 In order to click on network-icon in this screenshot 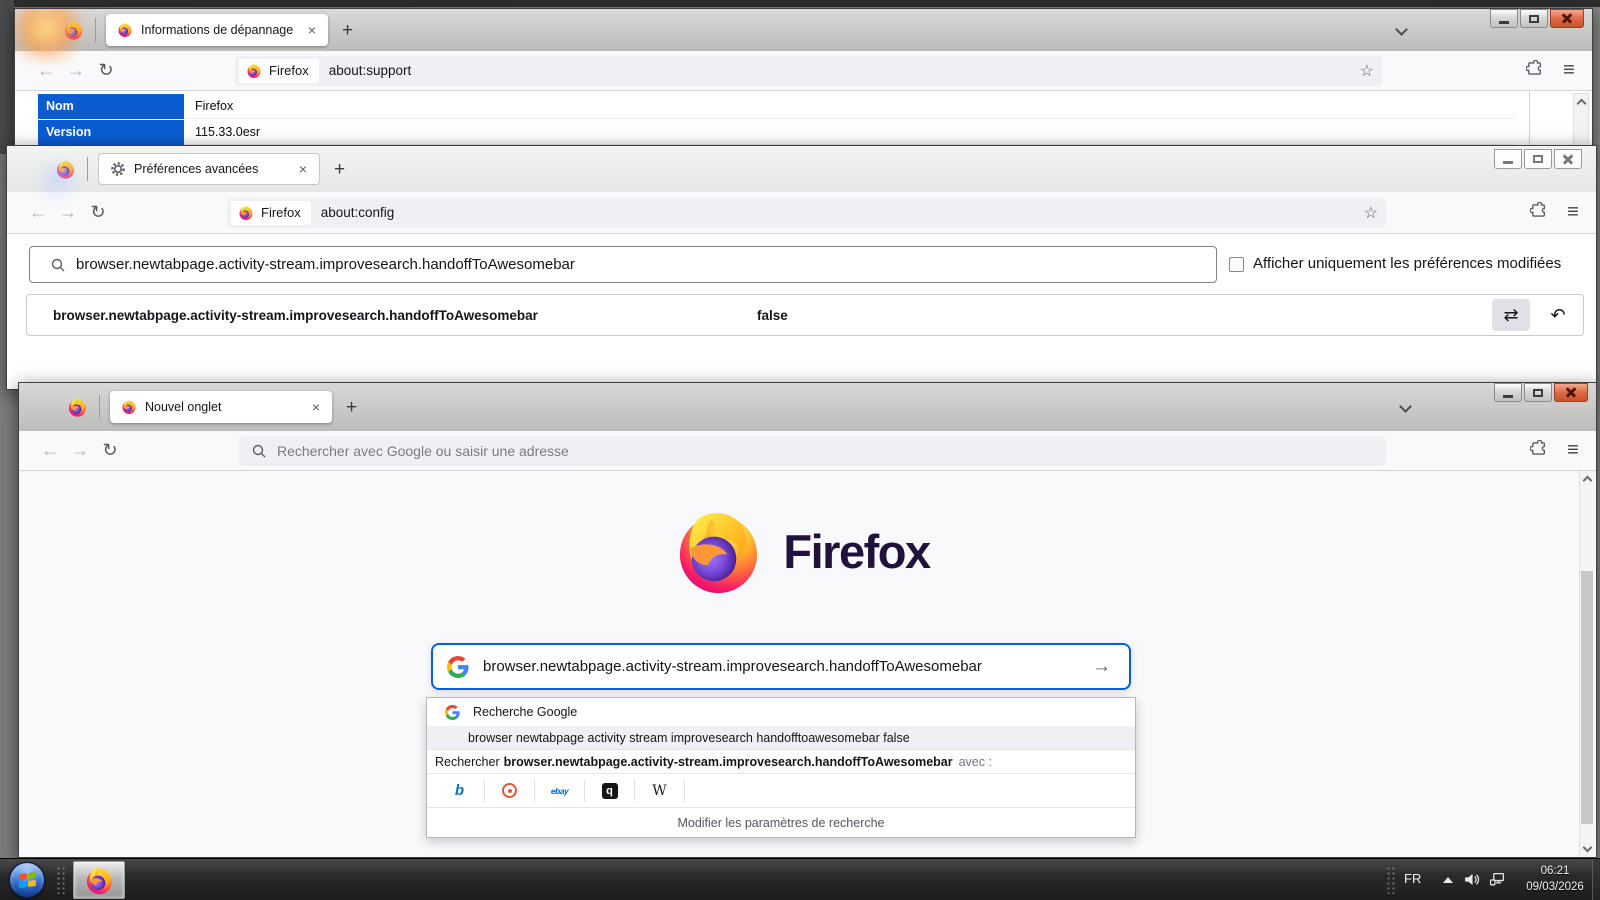, I will do `click(1497, 879)`.